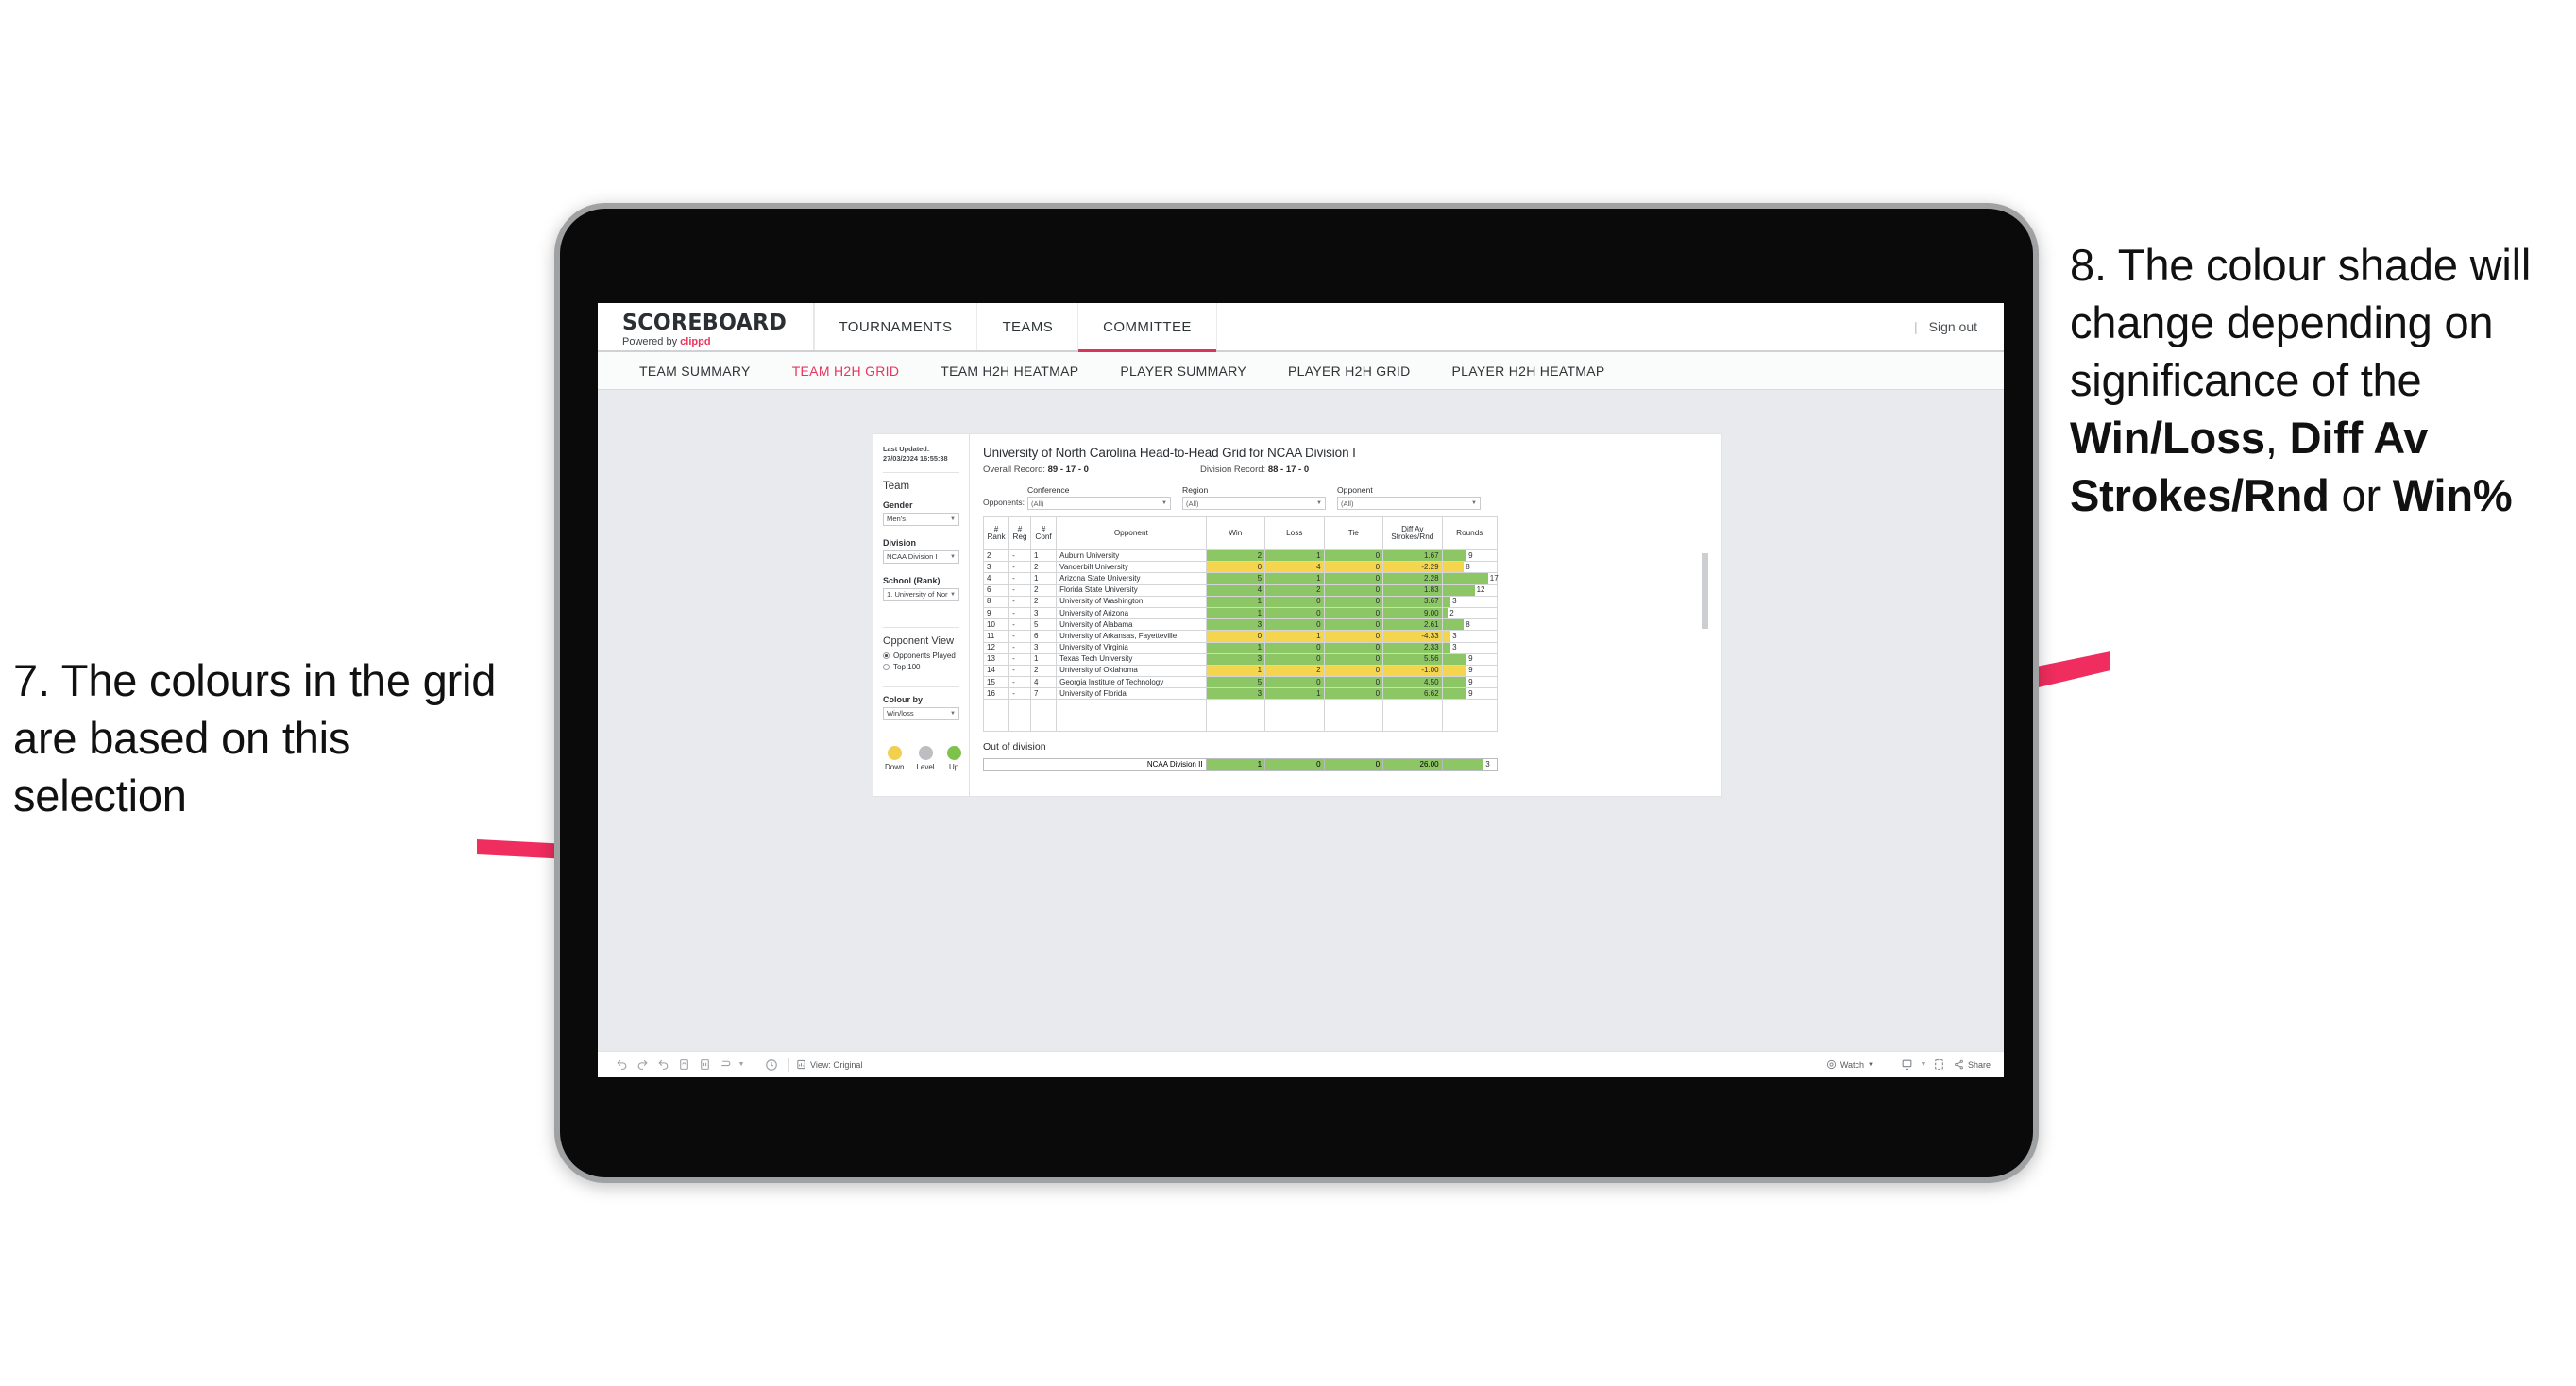 Image resolution: width=2576 pixels, height=1386 pixels. I want to click on table-scrollbar, so click(1705, 591).